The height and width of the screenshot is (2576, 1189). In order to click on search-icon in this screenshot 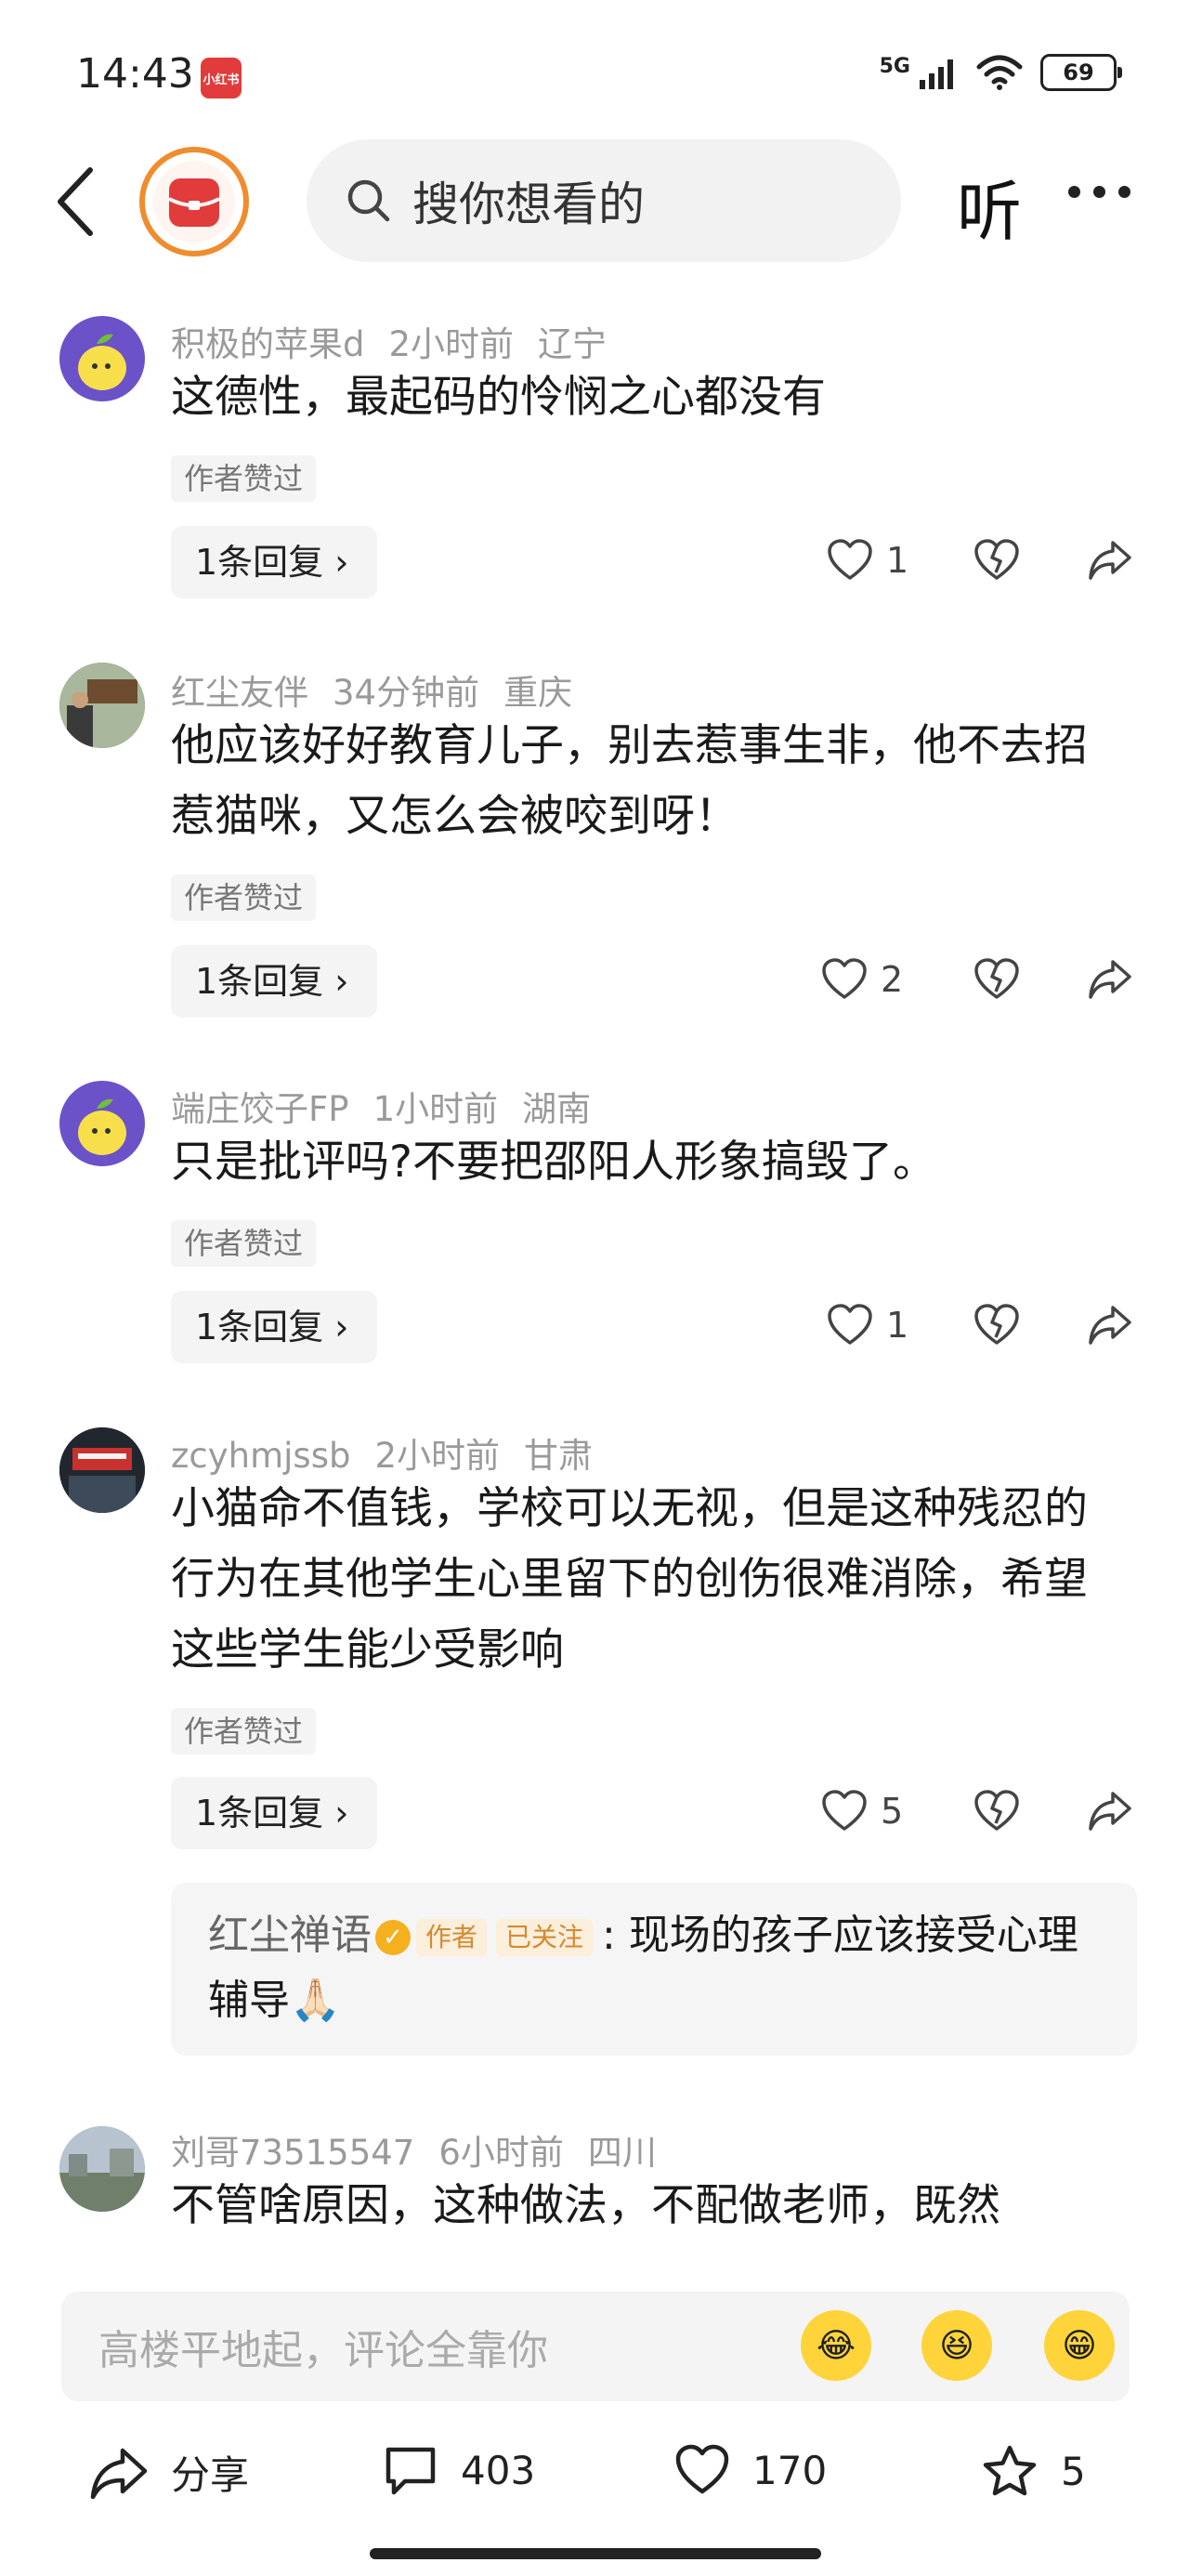, I will do `click(368, 200)`.